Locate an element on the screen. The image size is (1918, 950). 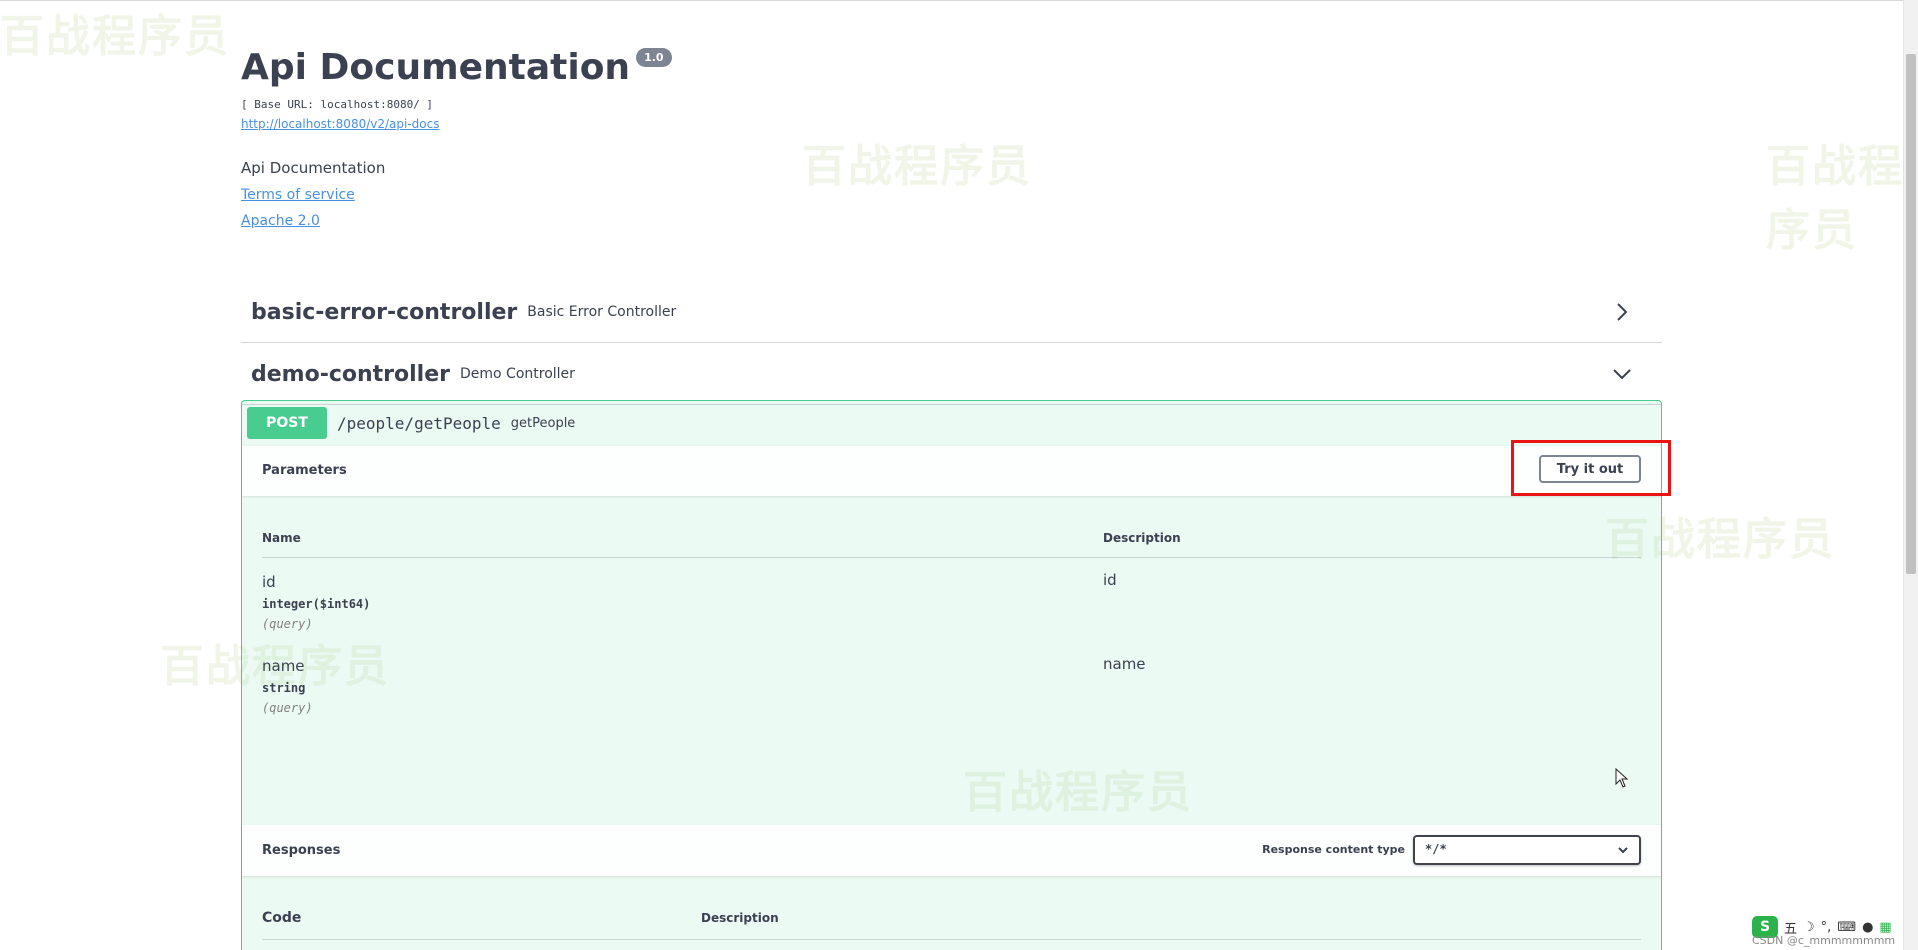
csdn-credit: CSDN @c_mmmmmmmm is located at coordinates (1824, 940).